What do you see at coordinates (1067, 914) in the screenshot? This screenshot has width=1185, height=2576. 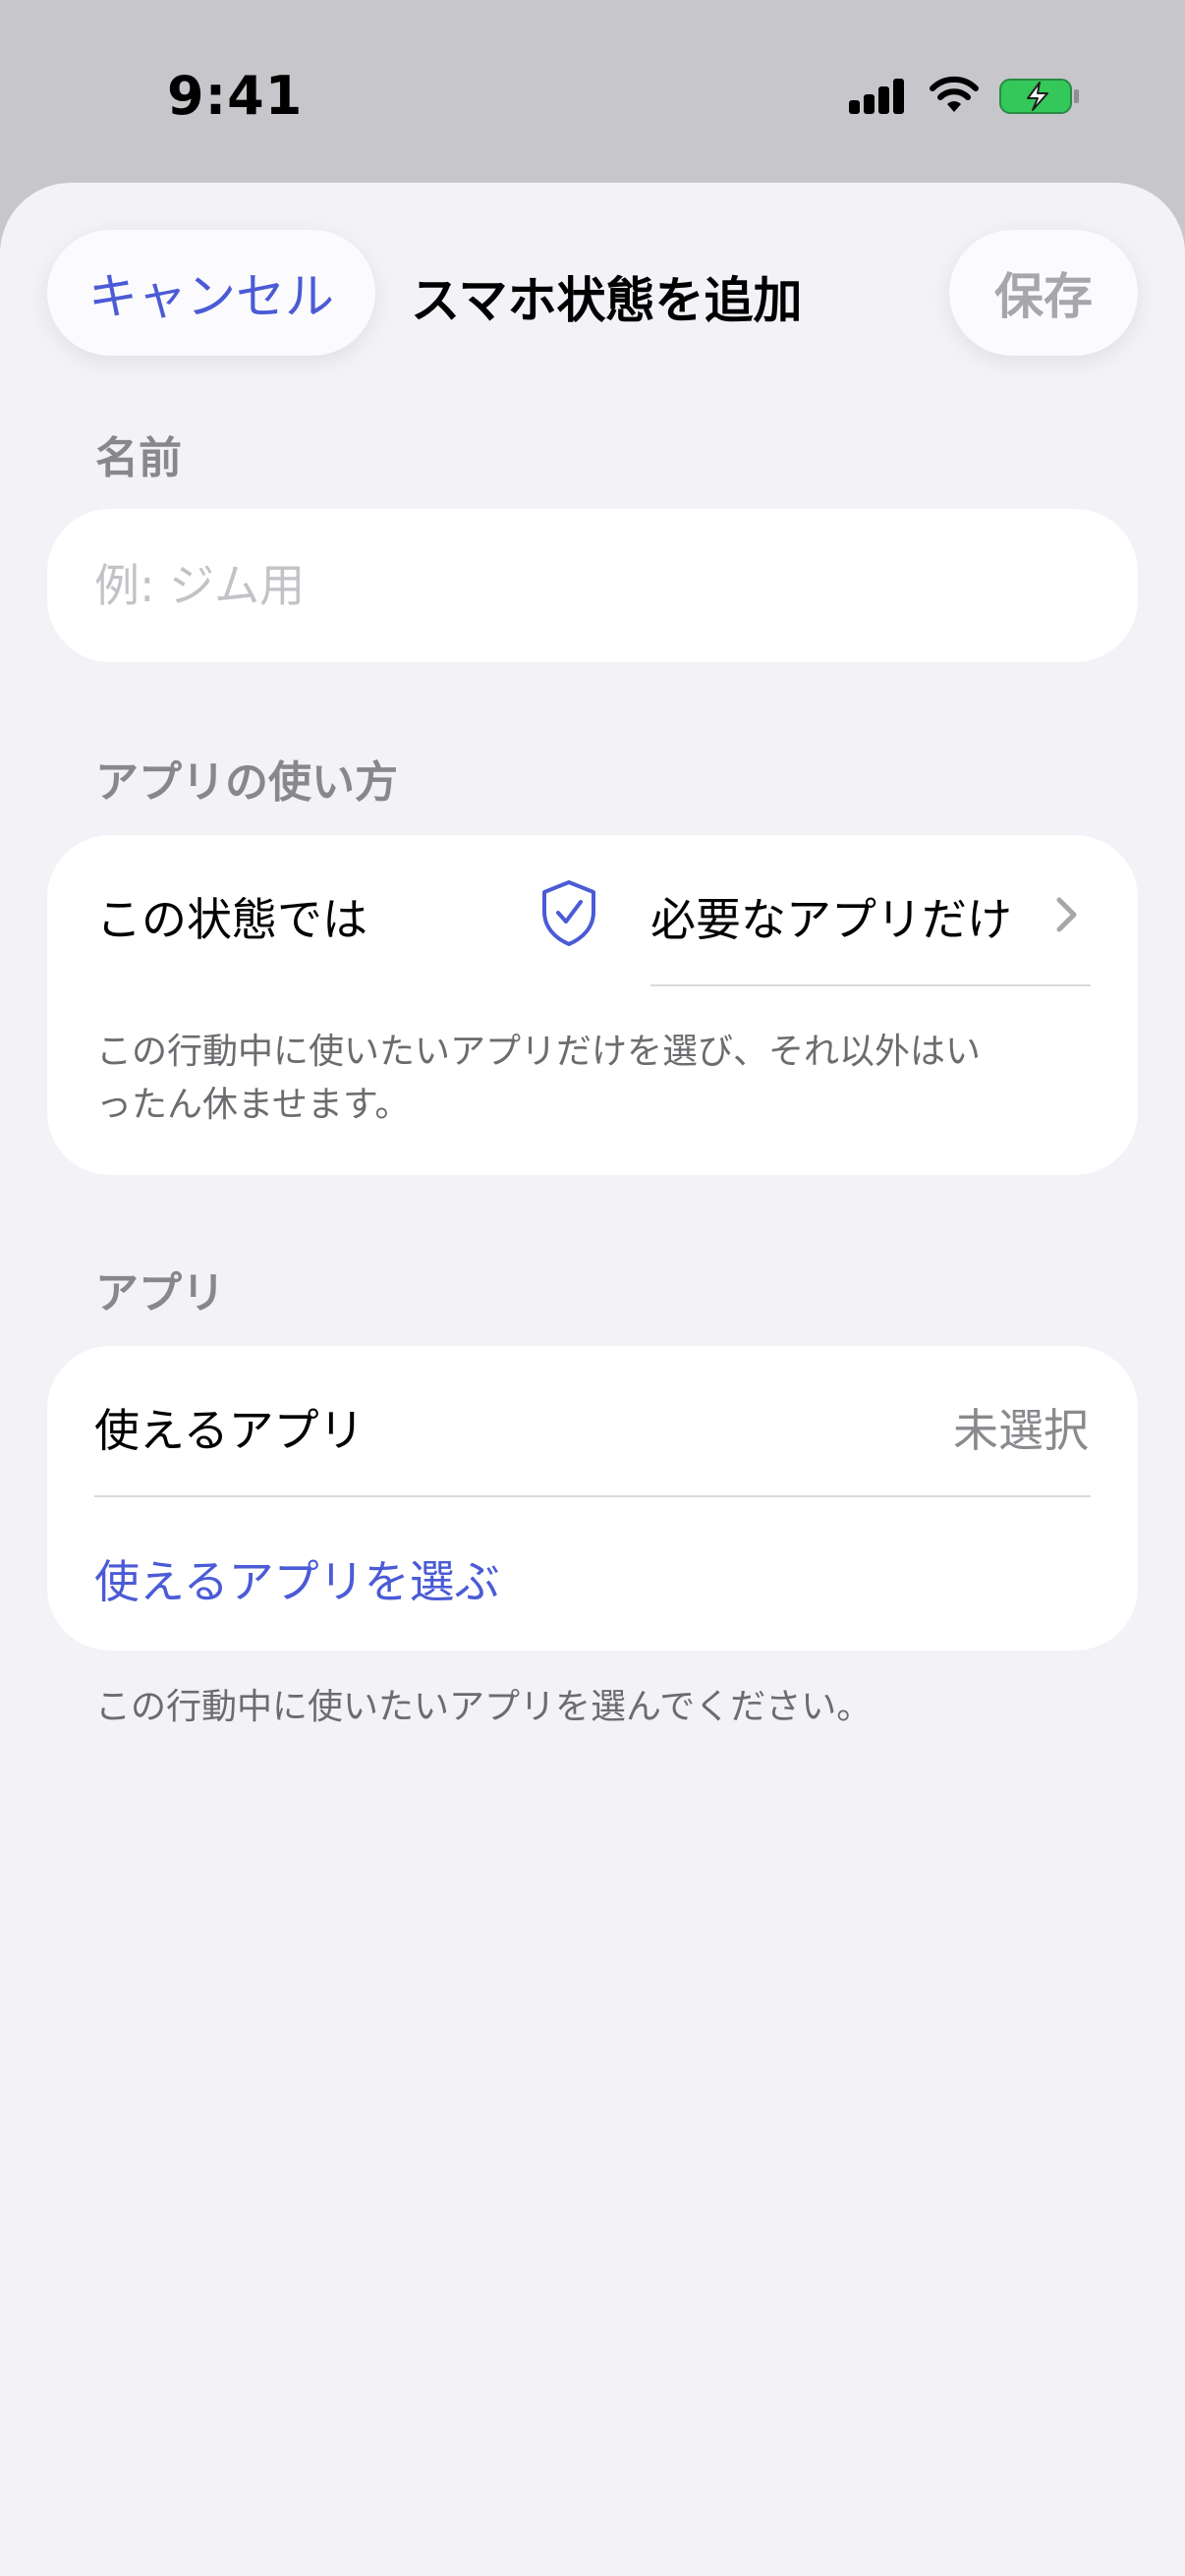 I see `chevron-right-icon` at bounding box center [1067, 914].